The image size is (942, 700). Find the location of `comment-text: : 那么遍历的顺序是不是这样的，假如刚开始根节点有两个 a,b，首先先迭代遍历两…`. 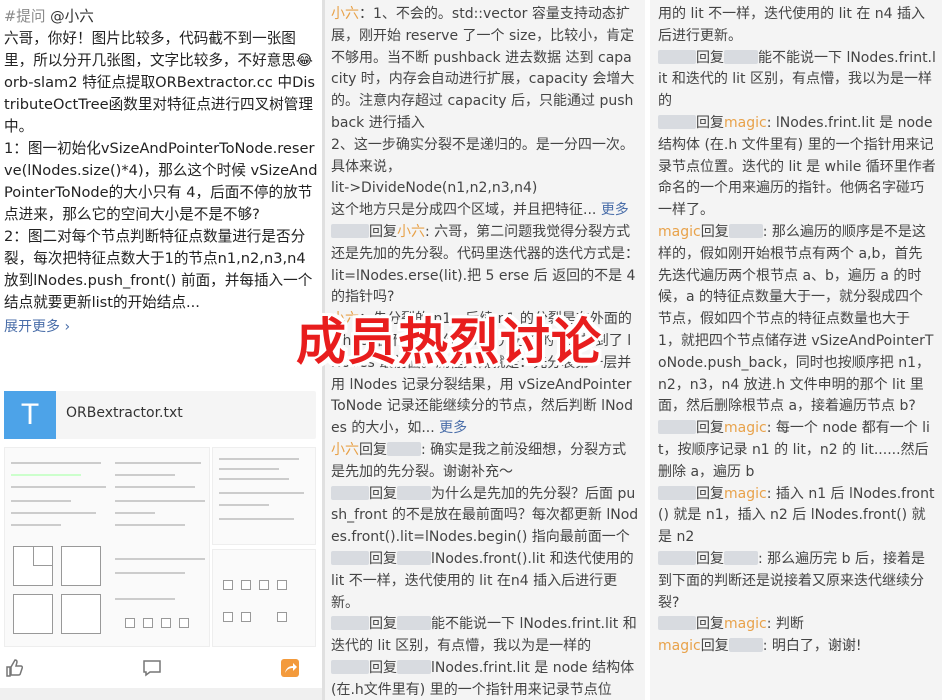

comment-text: : 那么遍历的顺序是不是这样的，假如刚开始根节点有两个 a,b，首先先迭代遍历两… is located at coordinates (796, 319).